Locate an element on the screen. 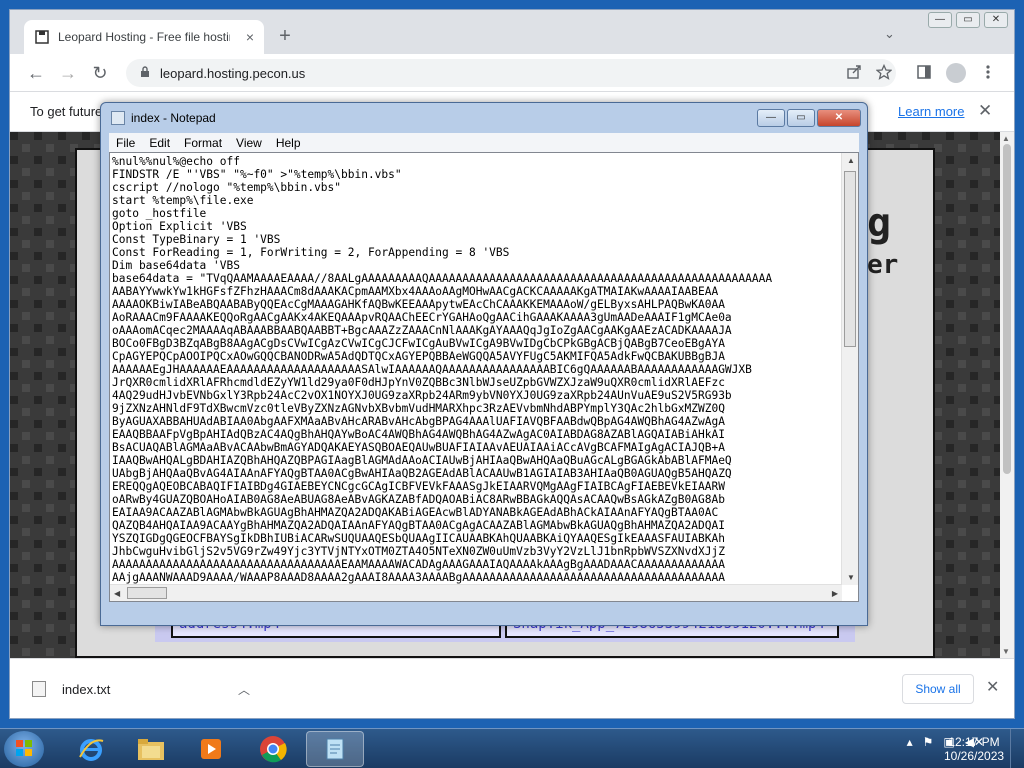 The height and width of the screenshot is (768, 1024). side-panel-icon is located at coordinates (924, 74).